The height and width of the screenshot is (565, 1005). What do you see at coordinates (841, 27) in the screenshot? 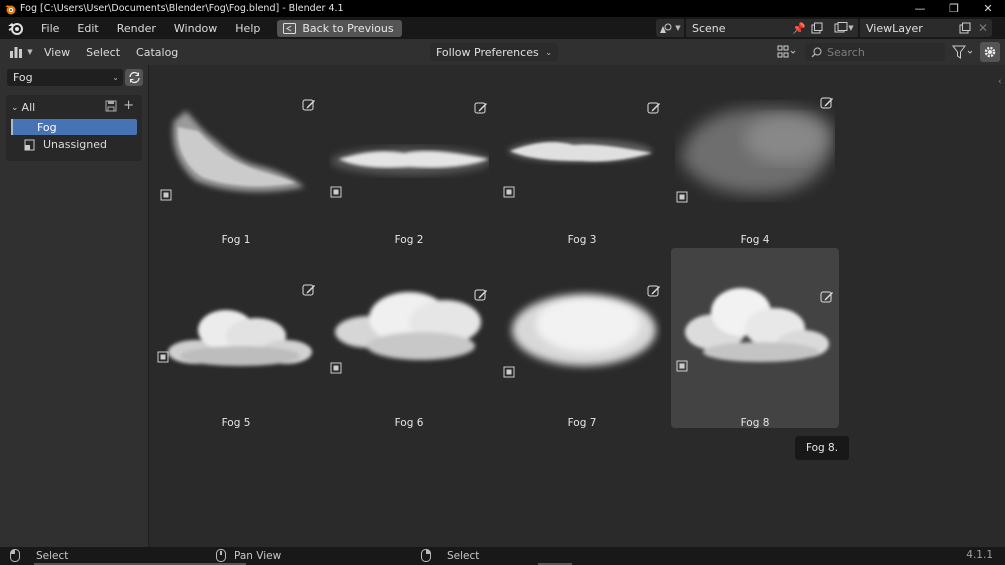
I see `render-layers-icon` at bounding box center [841, 27].